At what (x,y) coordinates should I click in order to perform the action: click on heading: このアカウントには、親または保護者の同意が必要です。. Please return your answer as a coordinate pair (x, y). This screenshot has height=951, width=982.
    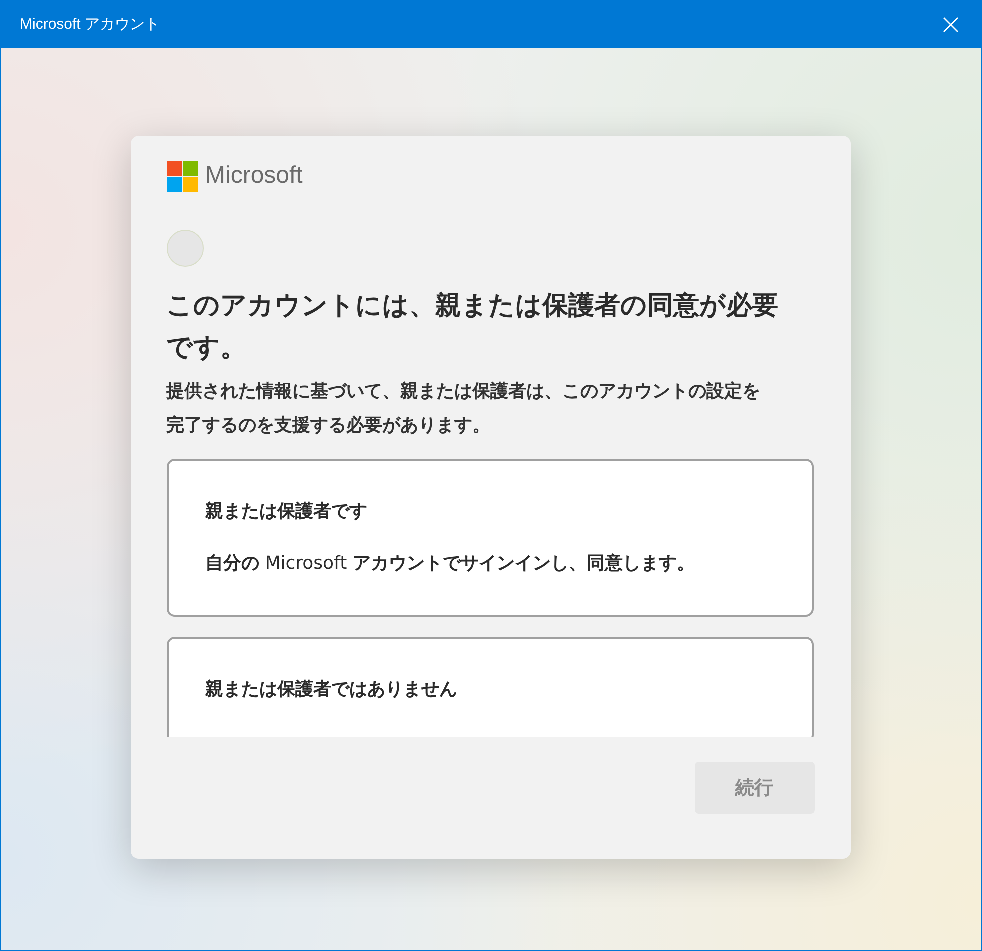
    Looking at the image, I should click on (473, 327).